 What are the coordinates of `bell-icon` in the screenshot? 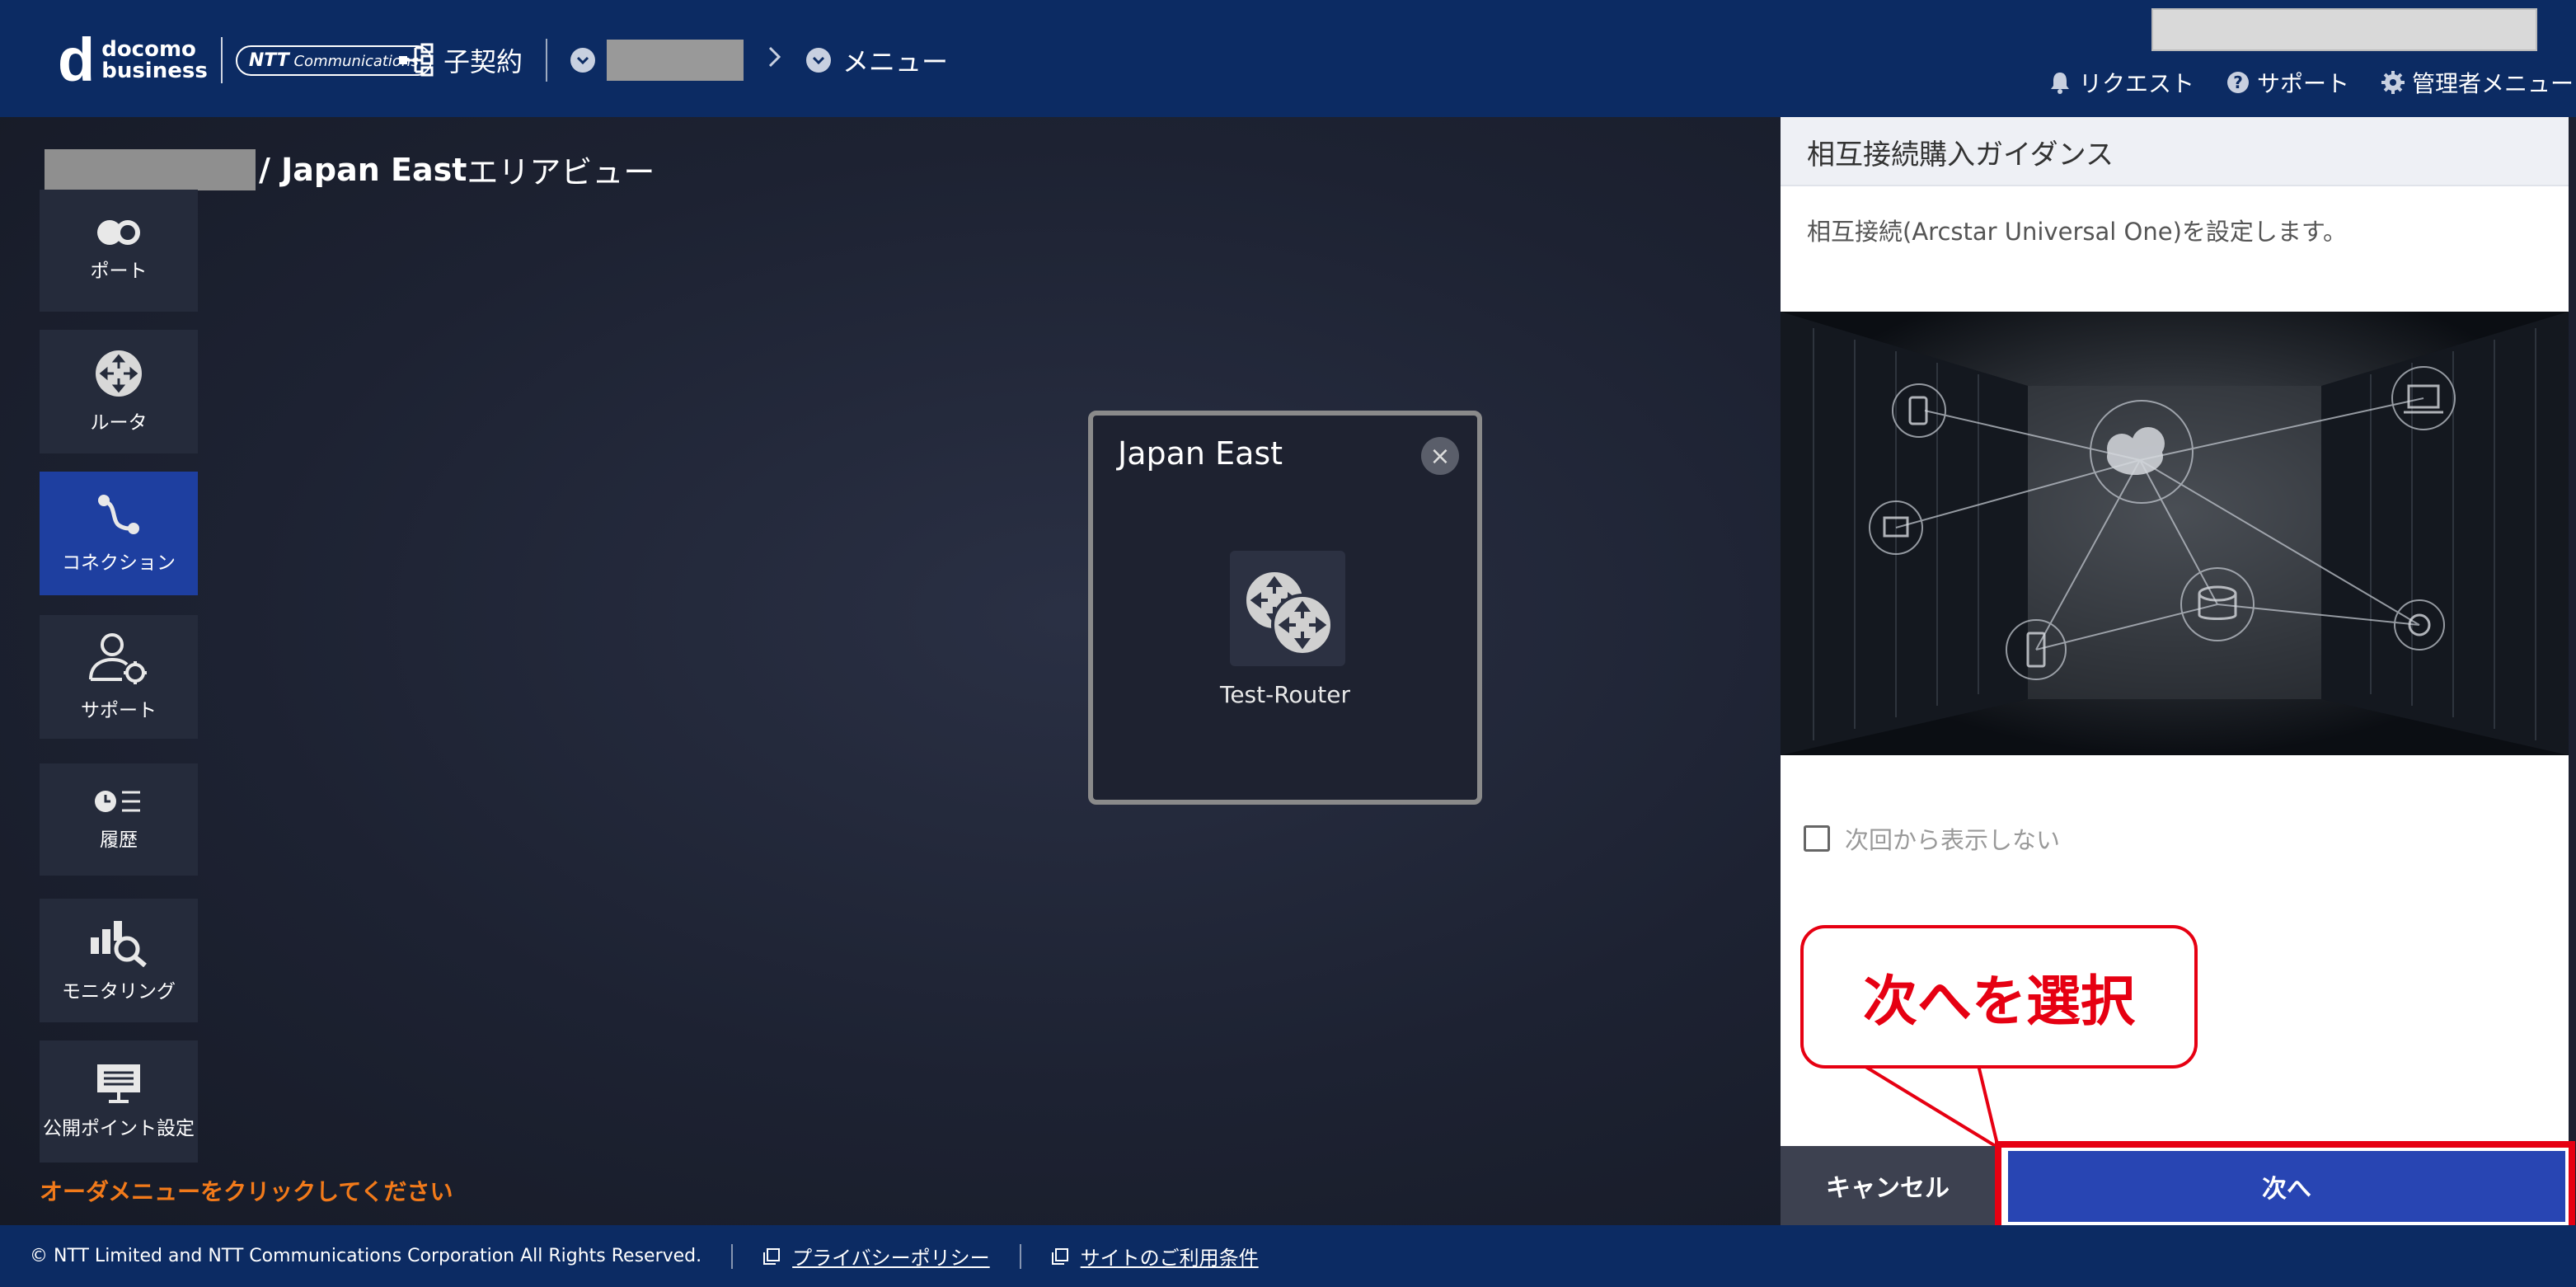 It's located at (2060, 83).